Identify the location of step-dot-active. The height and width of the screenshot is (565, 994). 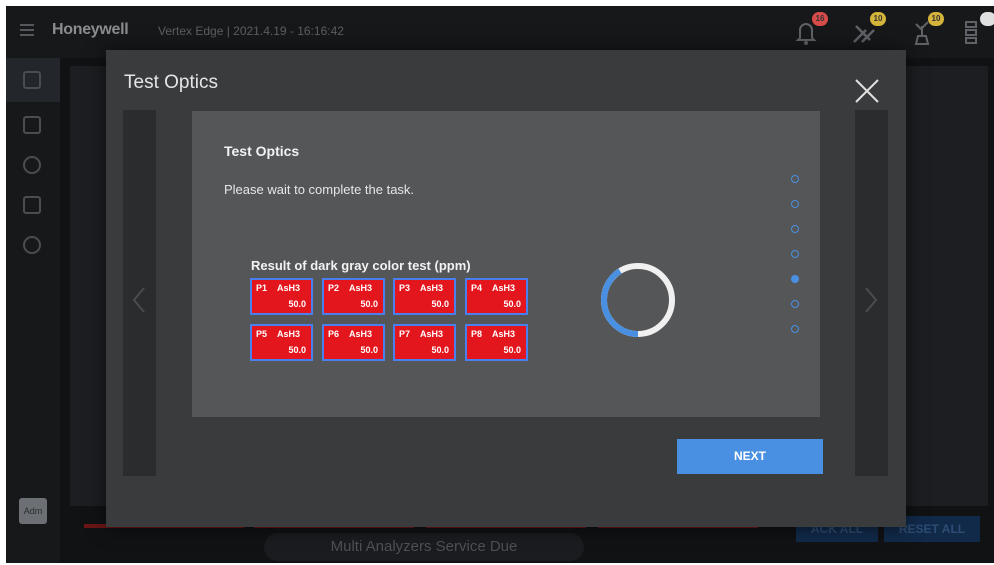
(795, 279).